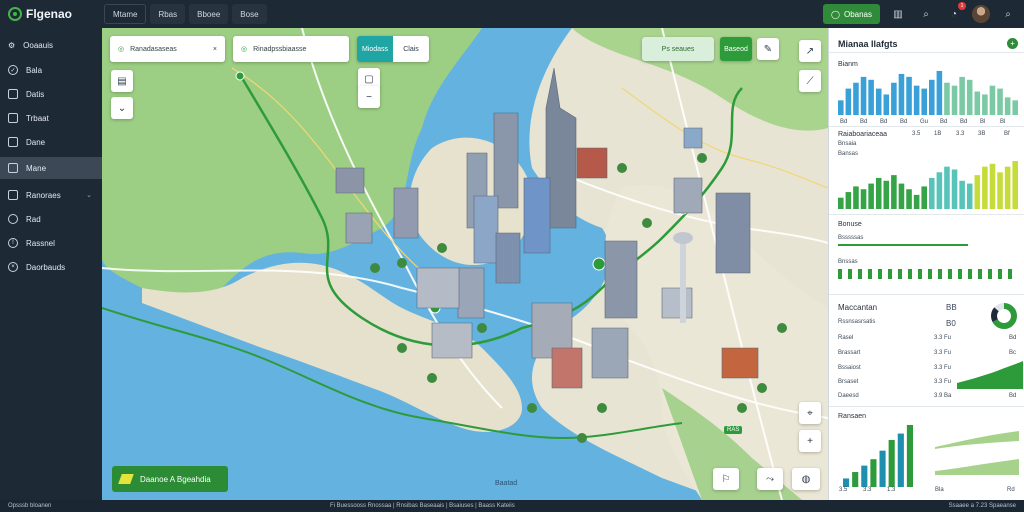 This screenshot has width=1024, height=512. What do you see at coordinates (51, 219) in the screenshot?
I see `sidebar-item-8: Rad` at bounding box center [51, 219].